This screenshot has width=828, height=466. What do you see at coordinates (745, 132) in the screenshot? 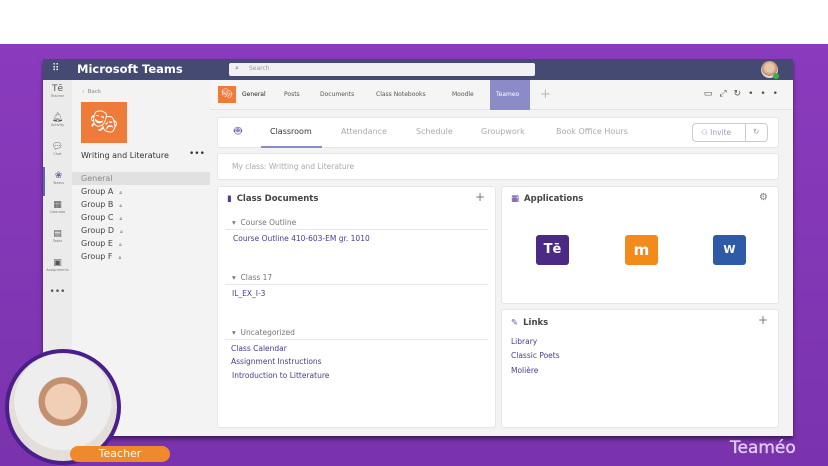
I see `divider` at bounding box center [745, 132].